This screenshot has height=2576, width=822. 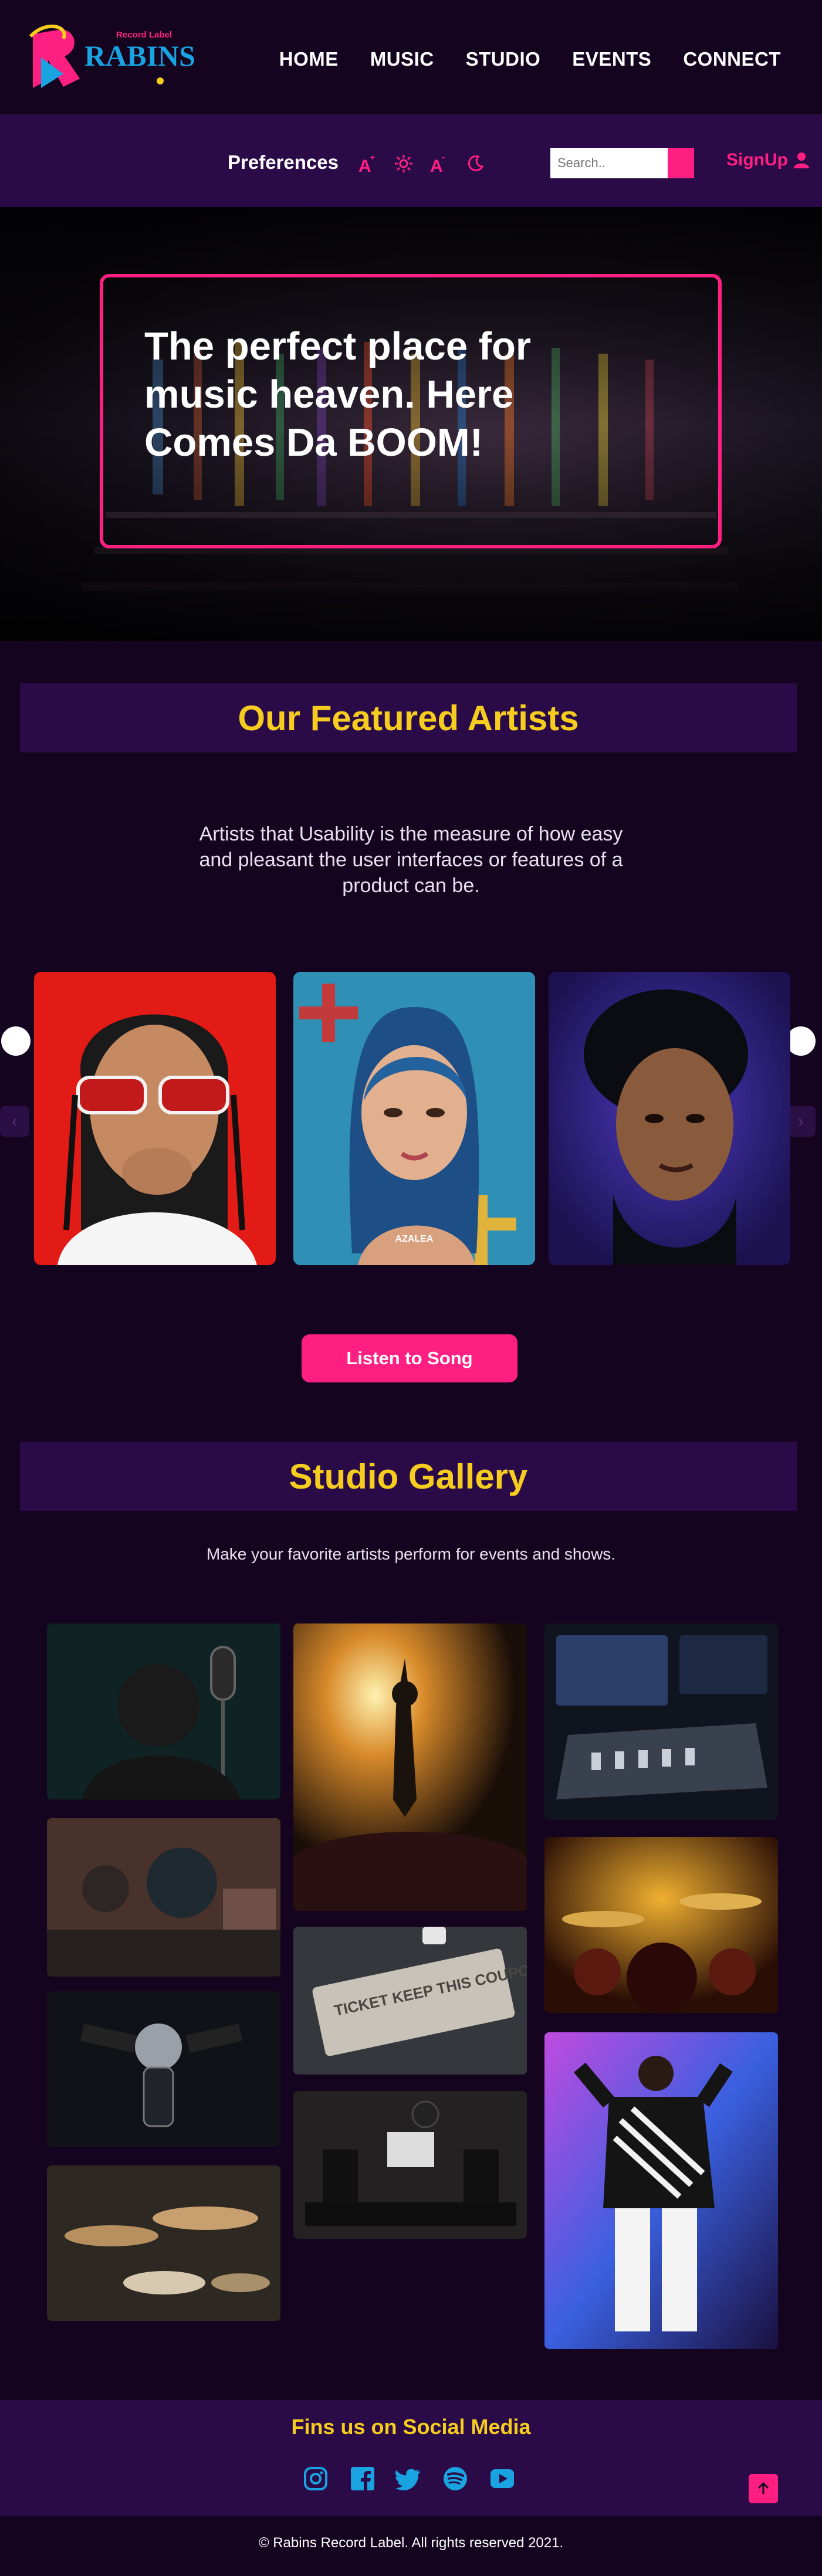 What do you see at coordinates (503, 59) in the screenshot?
I see `nav-studio: STUDIO` at bounding box center [503, 59].